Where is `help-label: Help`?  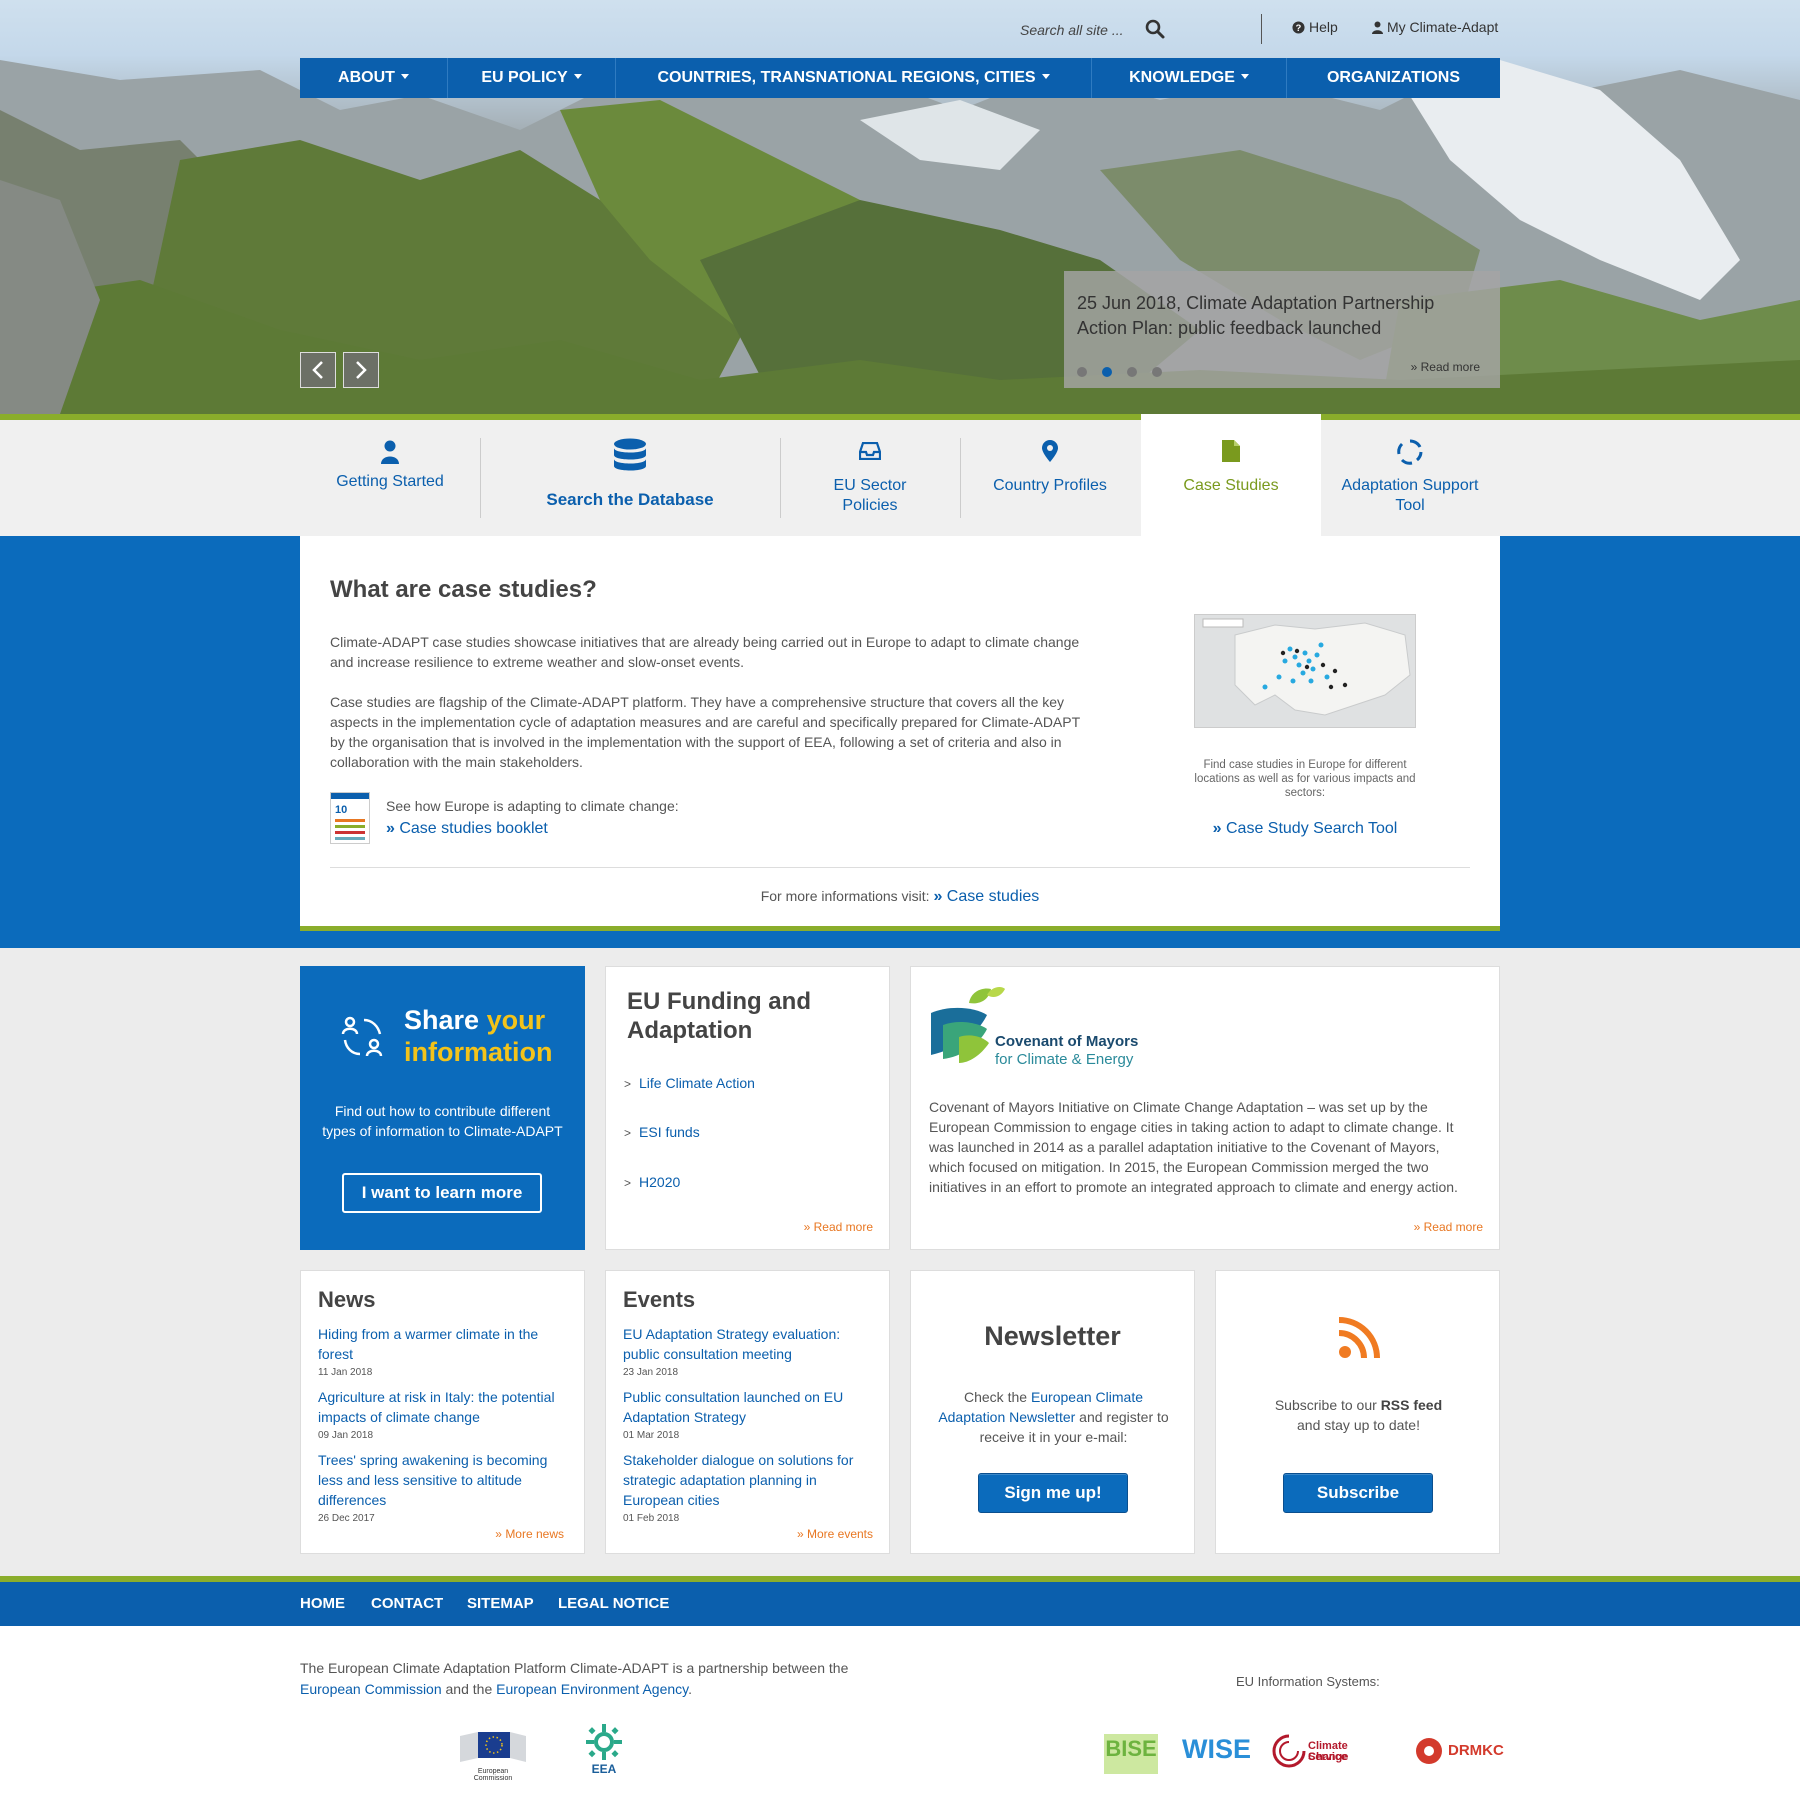
help-label: Help is located at coordinates (1323, 27).